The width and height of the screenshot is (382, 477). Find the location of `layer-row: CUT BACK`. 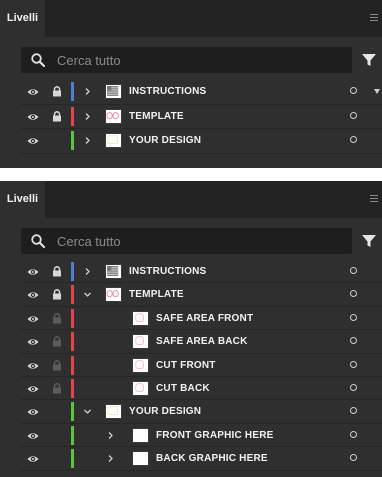

layer-row: CUT BACK is located at coordinates (201, 389).